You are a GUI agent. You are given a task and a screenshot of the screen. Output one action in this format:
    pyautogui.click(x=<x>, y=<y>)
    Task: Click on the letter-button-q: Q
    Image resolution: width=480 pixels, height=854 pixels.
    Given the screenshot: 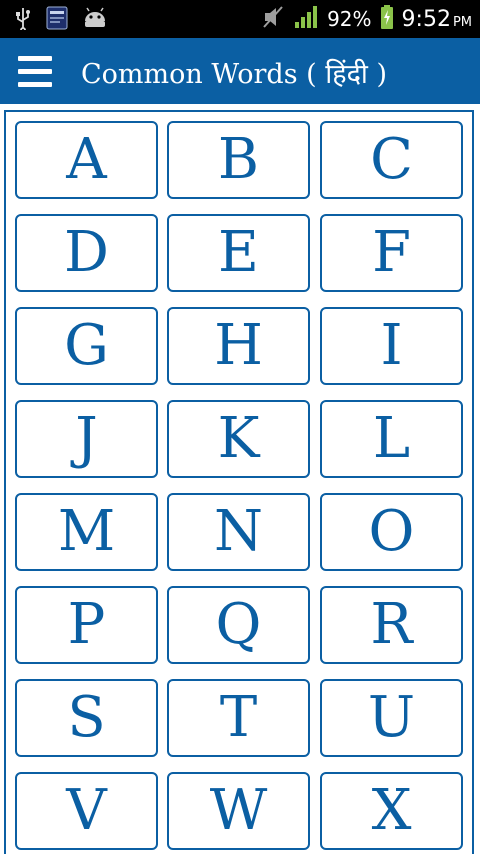 What is the action you would take?
    pyautogui.click(x=238, y=625)
    